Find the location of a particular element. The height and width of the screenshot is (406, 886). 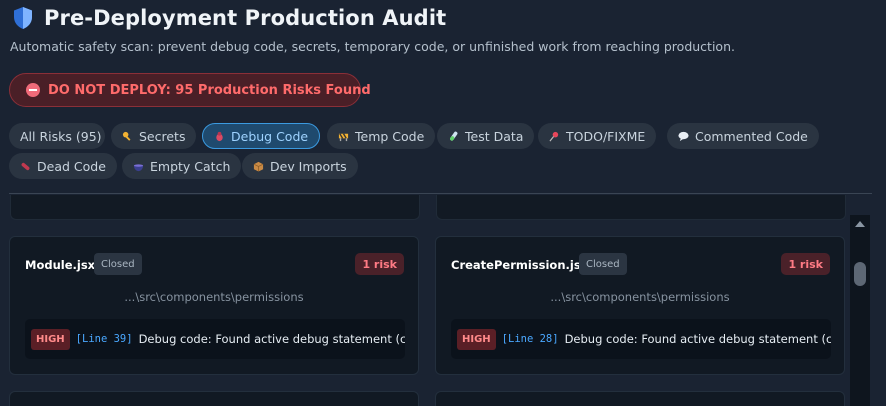

deploy-alert-banner: DO NOT DEPLOY: 95 Production Risks Found is located at coordinates (190, 90).